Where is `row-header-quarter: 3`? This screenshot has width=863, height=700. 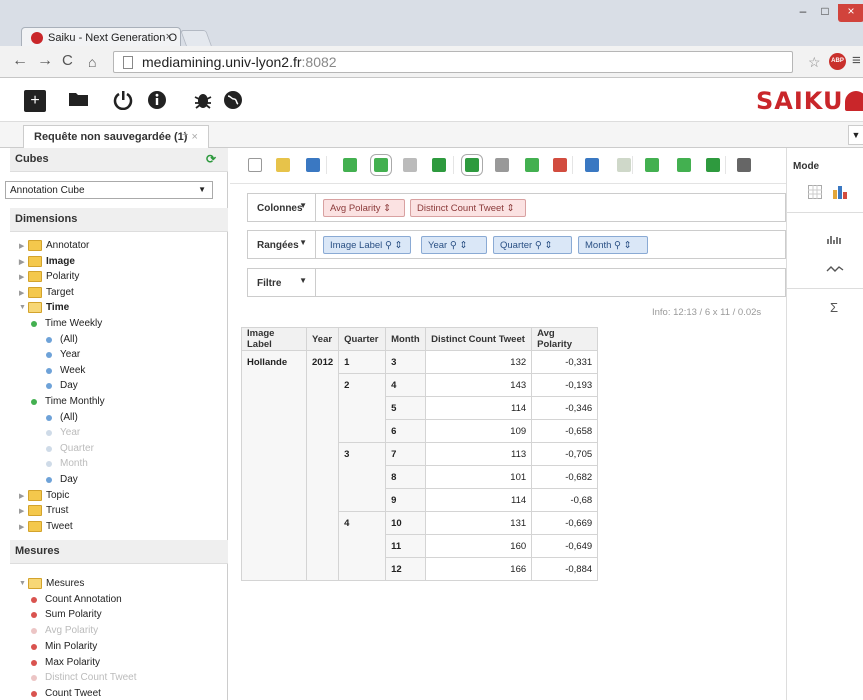 row-header-quarter: 3 is located at coordinates (362, 477).